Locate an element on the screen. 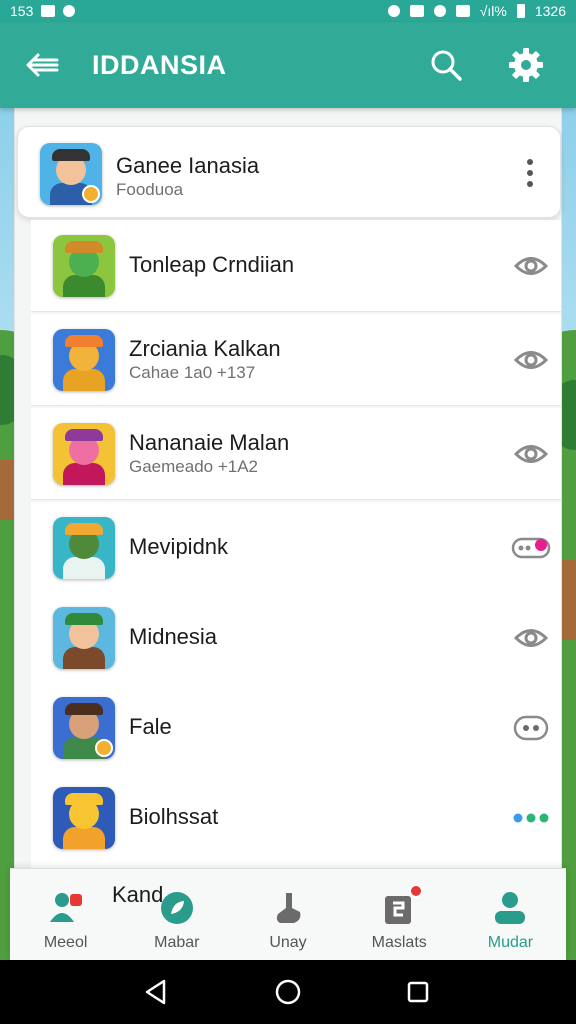 This screenshot has width=576, height=1024. settings-button is located at coordinates (526, 65).